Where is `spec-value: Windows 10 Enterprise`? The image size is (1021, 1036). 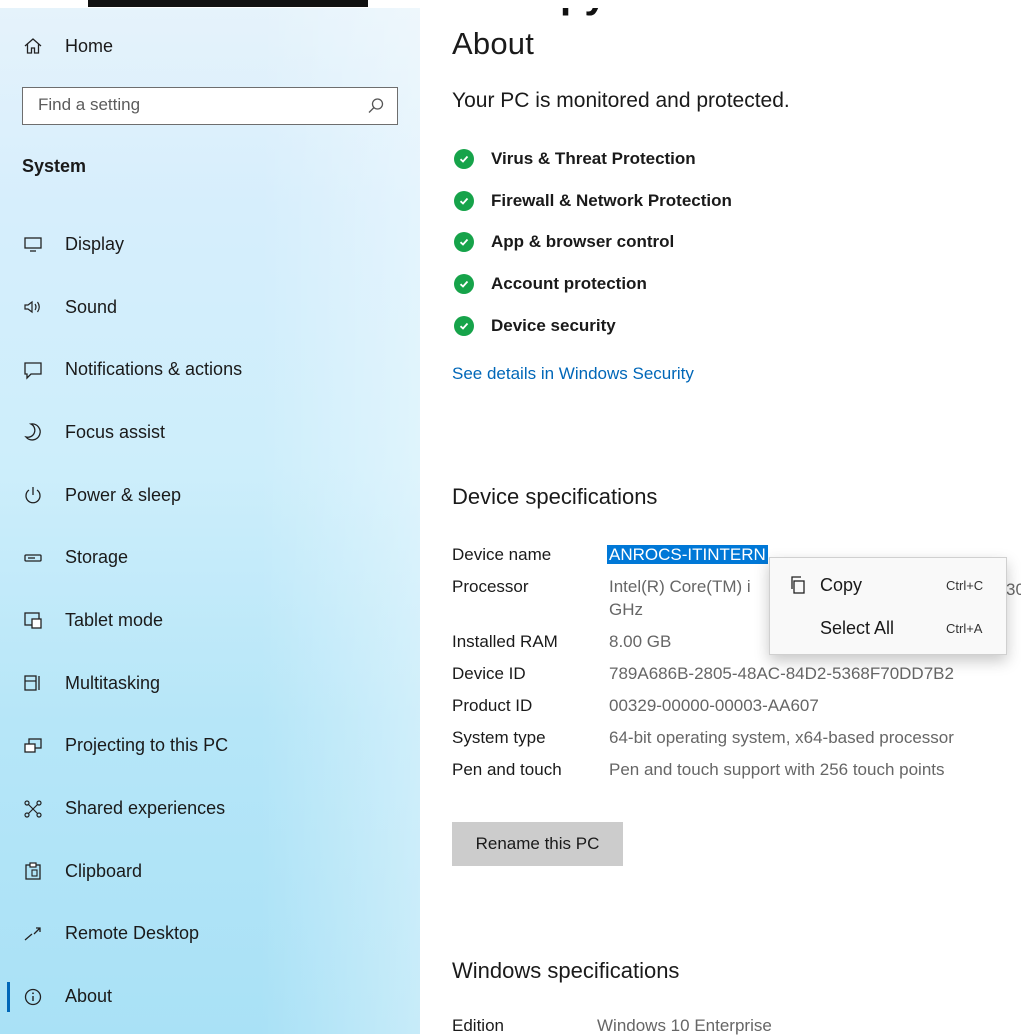 spec-value: Windows 10 Enterprise is located at coordinates (684, 1025).